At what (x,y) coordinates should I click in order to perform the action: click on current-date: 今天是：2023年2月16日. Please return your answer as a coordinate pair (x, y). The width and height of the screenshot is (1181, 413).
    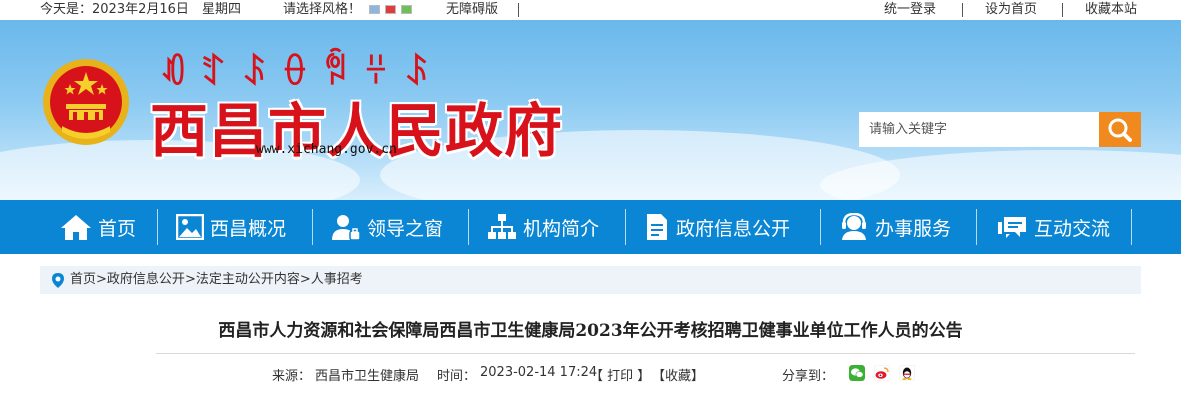
    Looking at the image, I should click on (114, 9).